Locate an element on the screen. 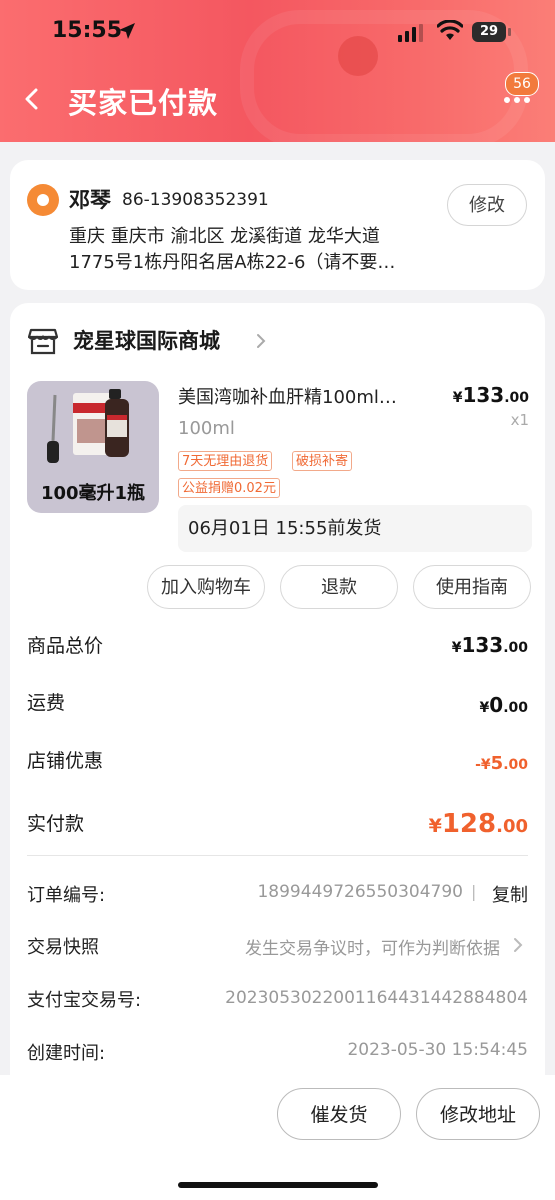 The image size is (555, 1200). address-line-1: 重庆 重庆市 渝北区 龙溪街道 龙华大道 is located at coordinates (224, 236).